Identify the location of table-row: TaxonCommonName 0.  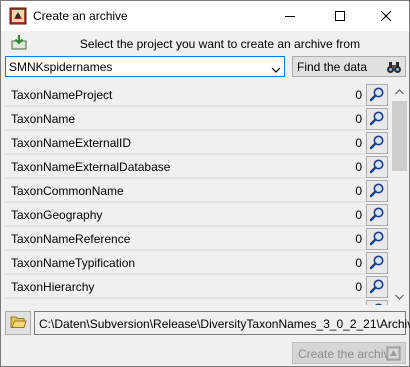
(197, 191).